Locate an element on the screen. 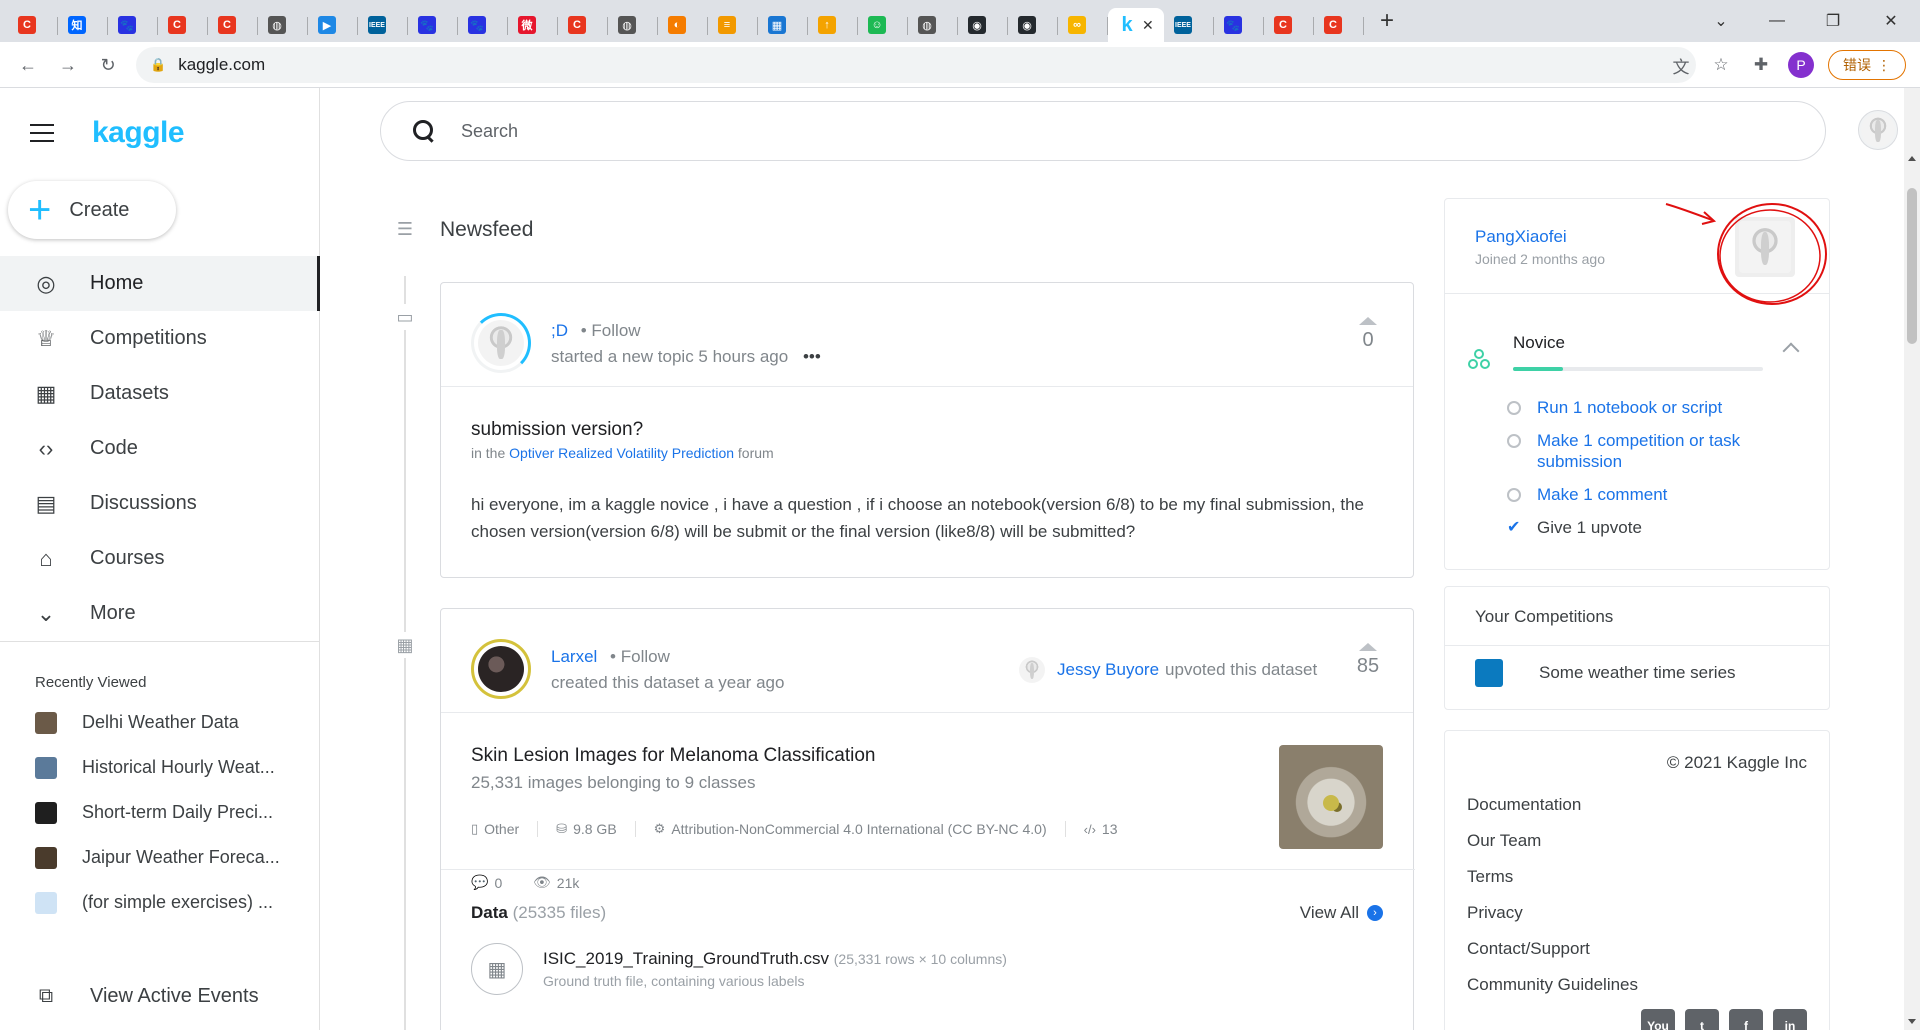 The height and width of the screenshot is (1030, 1920). dataset-author-link: Larxel is located at coordinates (574, 656).